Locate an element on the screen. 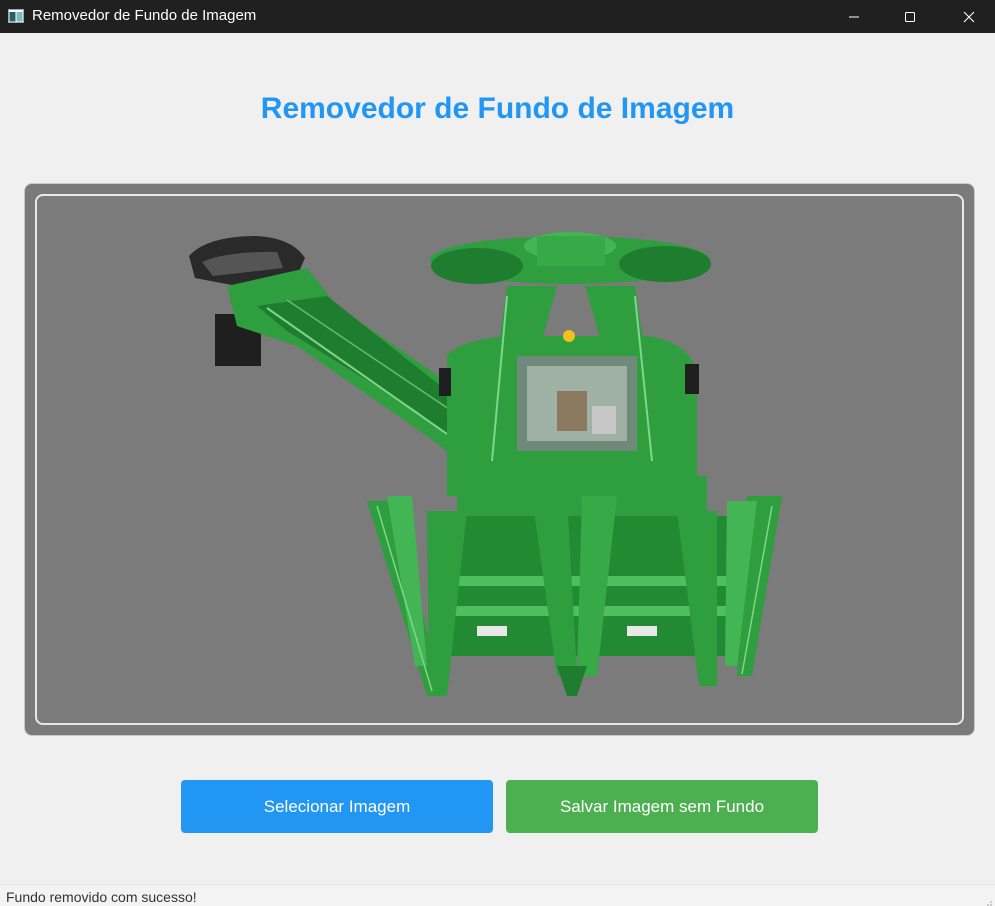 Image resolution: width=995 pixels, height=906 pixels. status-bar: Fundo removido com sucesso! is located at coordinates (497, 895).